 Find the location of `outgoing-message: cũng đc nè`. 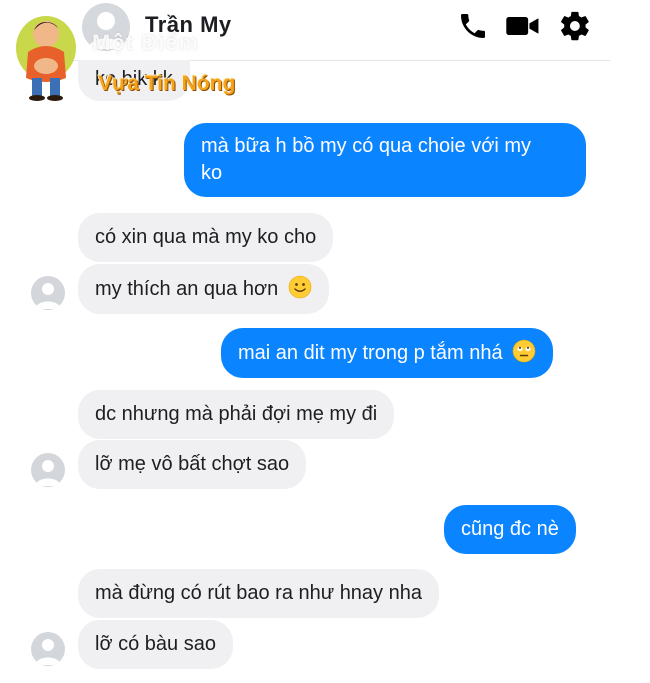

outgoing-message: cũng đc nè is located at coordinates (510, 529).